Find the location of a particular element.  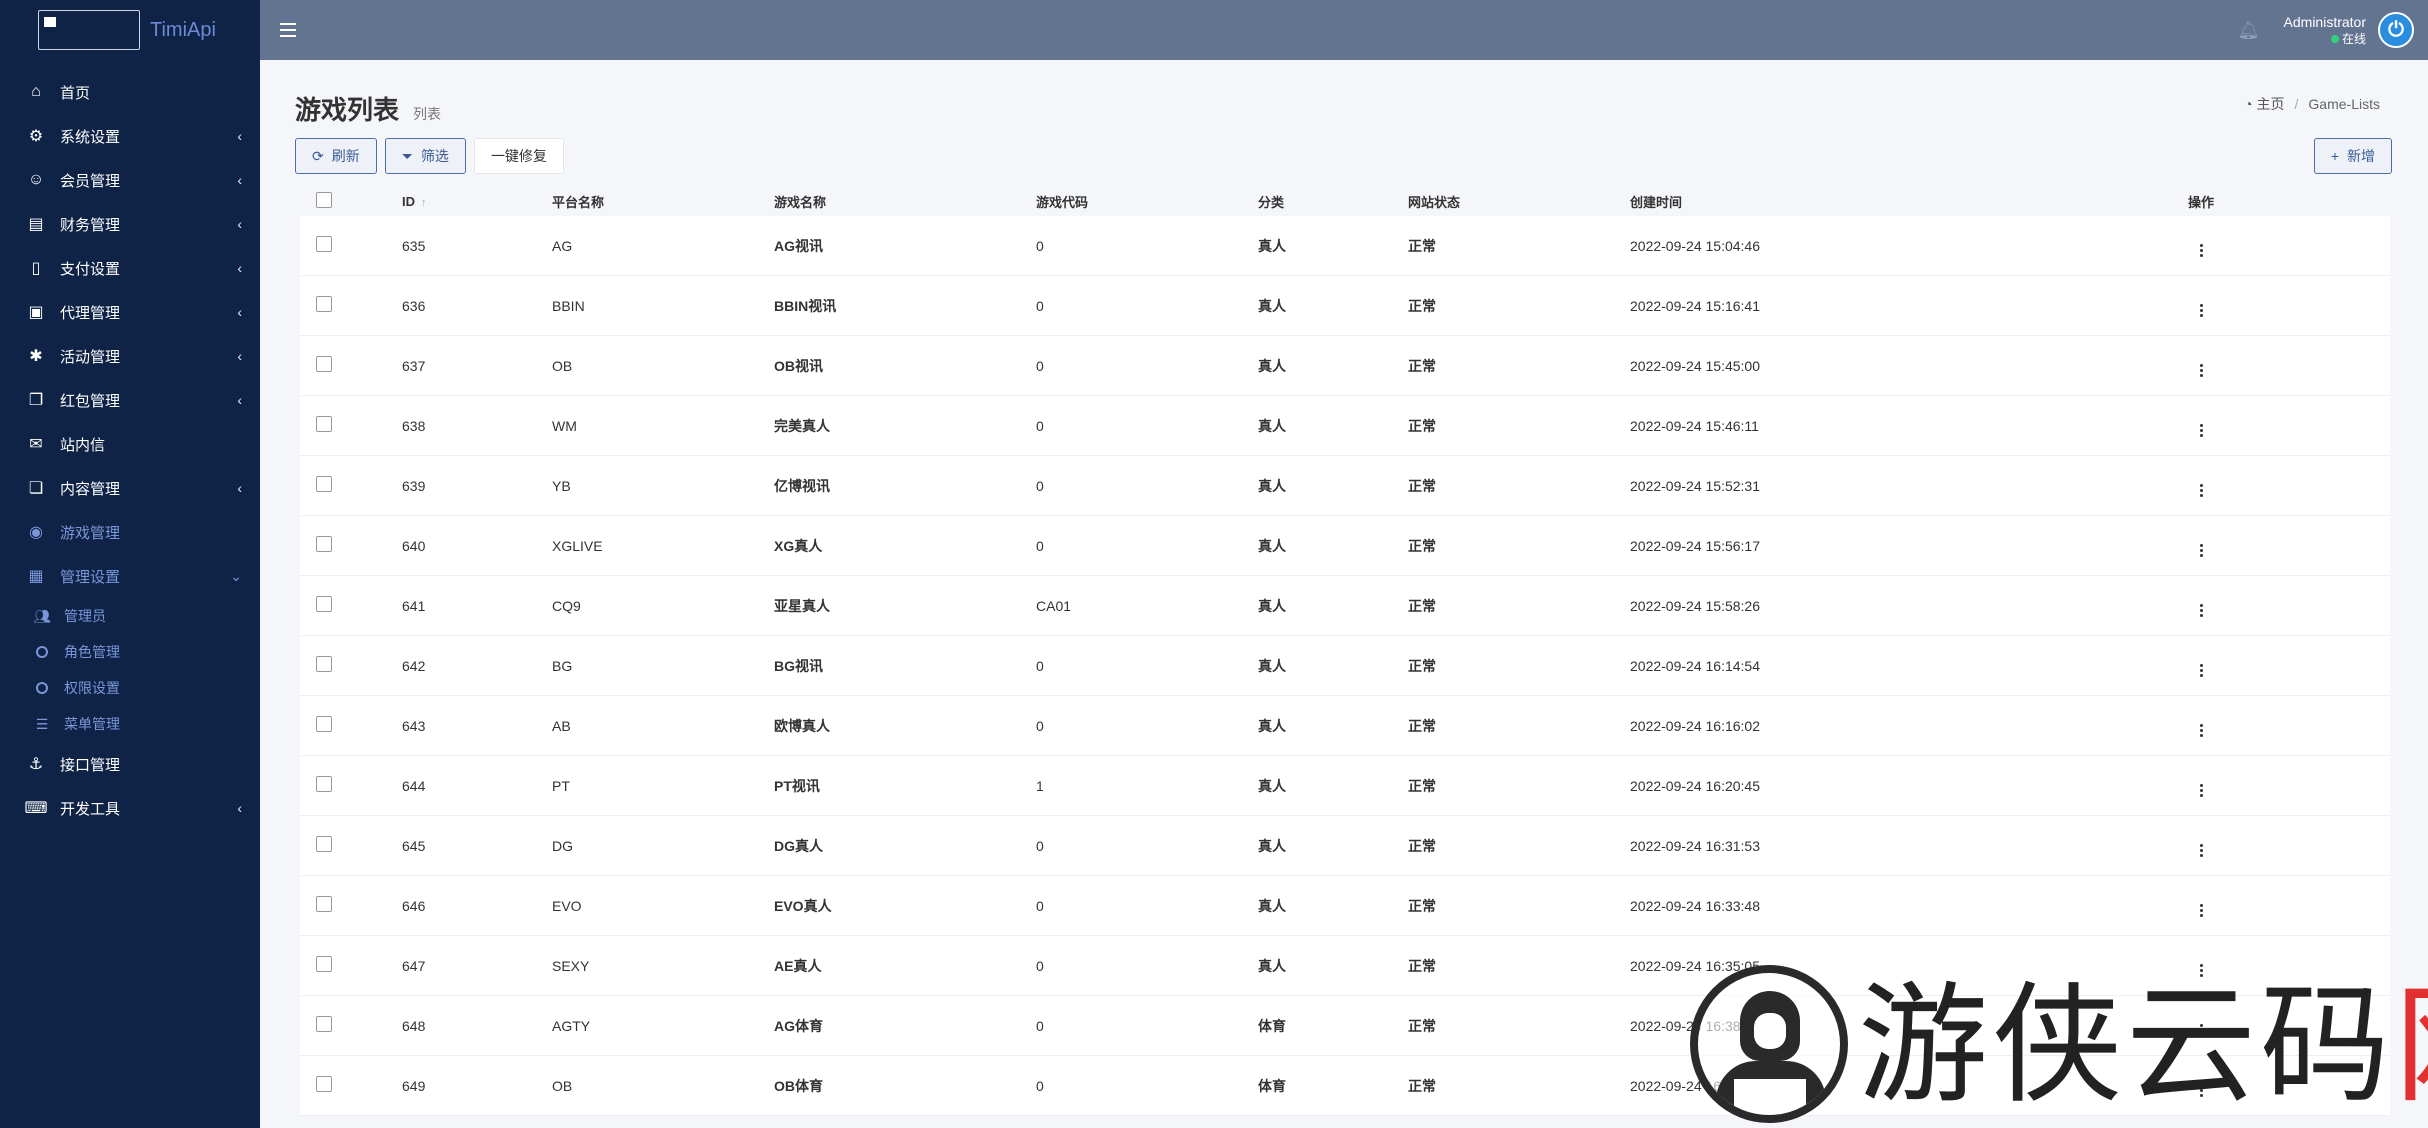

sidebar-item: ▣ 代理管理 ‹ is located at coordinates (130, 312).